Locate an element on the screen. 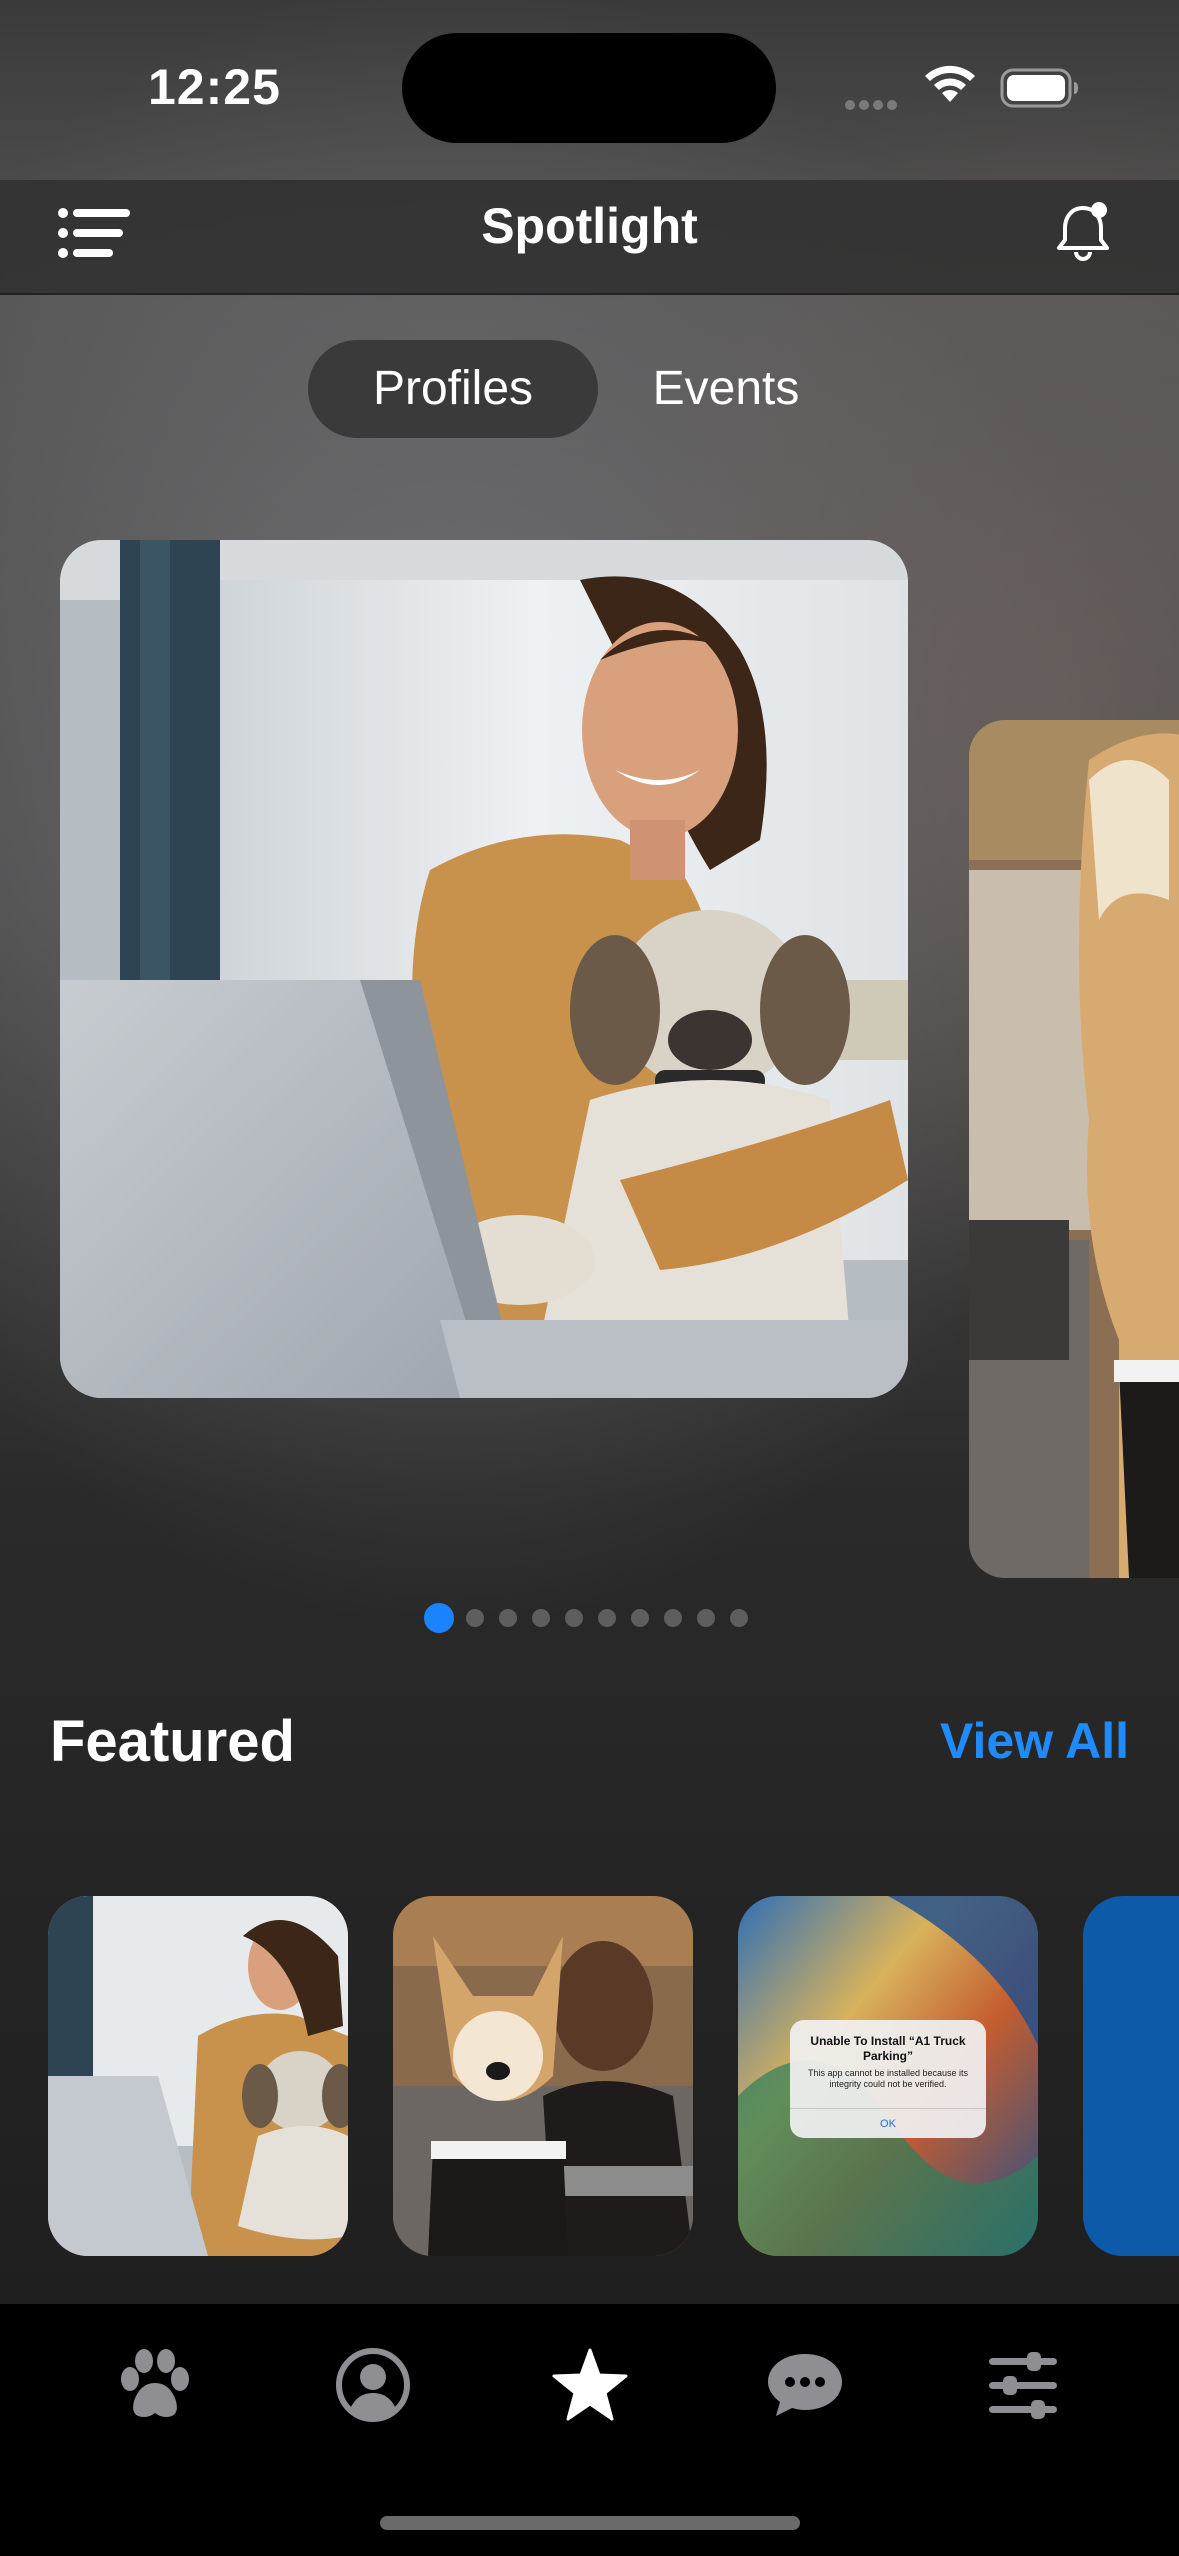 The image size is (1179, 2556). cellular-signal-icon is located at coordinates (875, 103).